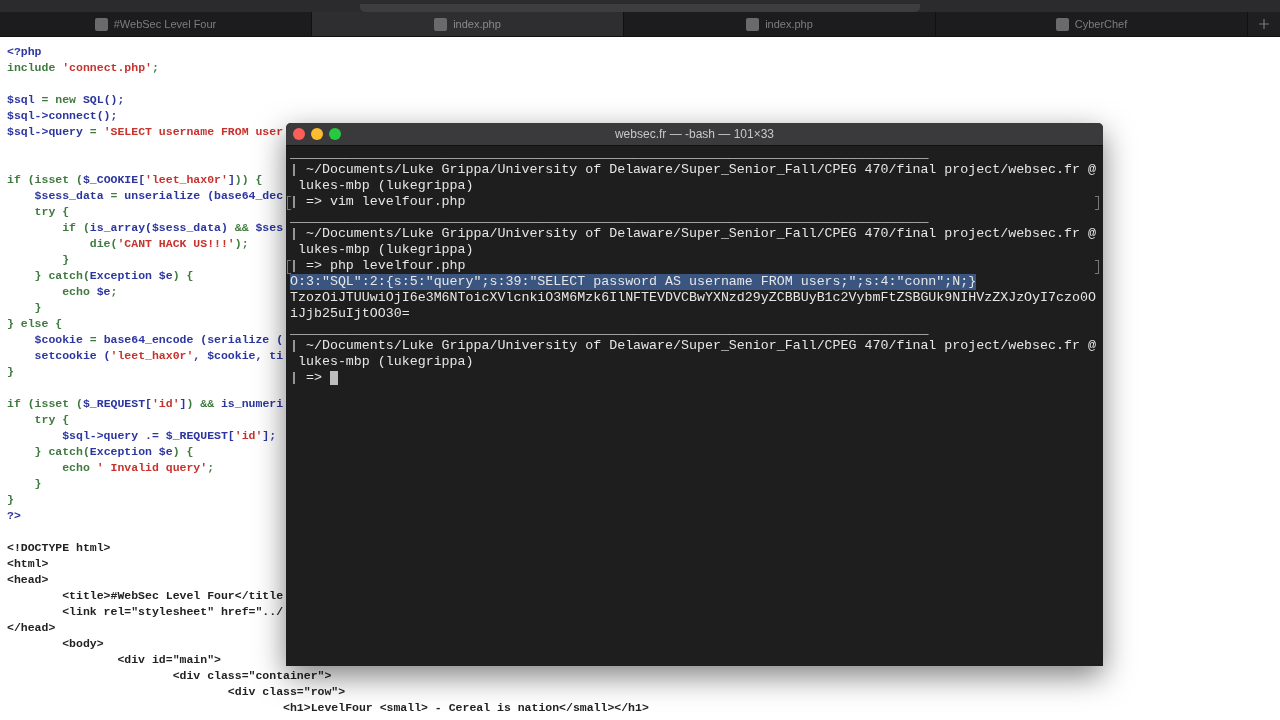 The height and width of the screenshot is (720, 1280). Describe the element at coordinates (350, 314) in the screenshot. I see `terminal-line: iJjb25uIjtOO30=` at that location.